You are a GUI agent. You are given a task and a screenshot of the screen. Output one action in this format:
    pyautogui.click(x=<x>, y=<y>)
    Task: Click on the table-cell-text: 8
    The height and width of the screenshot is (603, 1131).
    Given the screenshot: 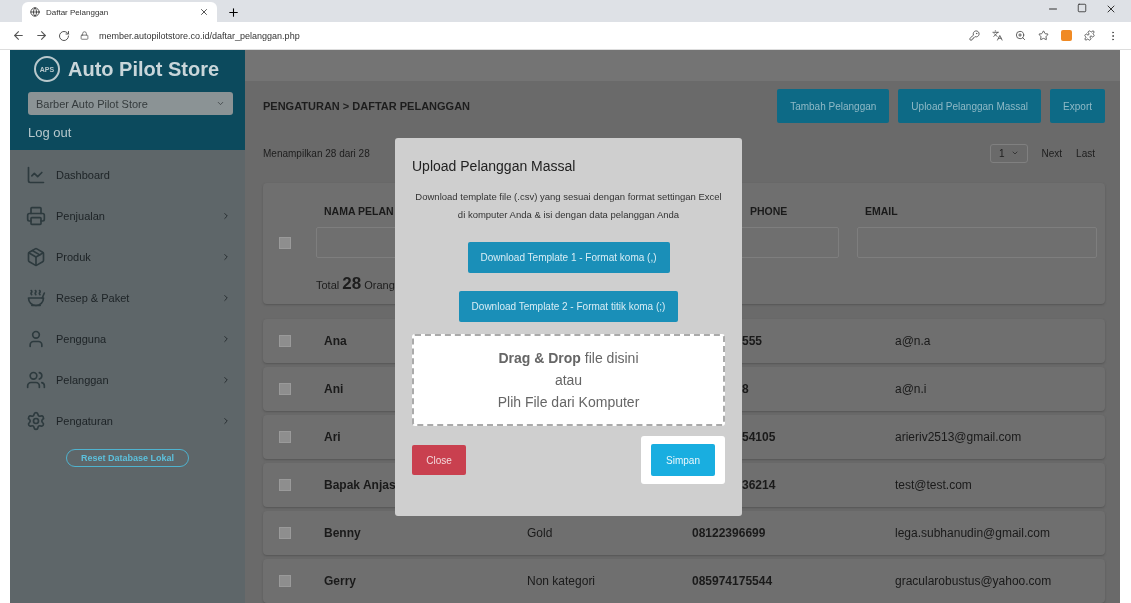 What is the action you would take?
    pyautogui.click(x=745, y=389)
    